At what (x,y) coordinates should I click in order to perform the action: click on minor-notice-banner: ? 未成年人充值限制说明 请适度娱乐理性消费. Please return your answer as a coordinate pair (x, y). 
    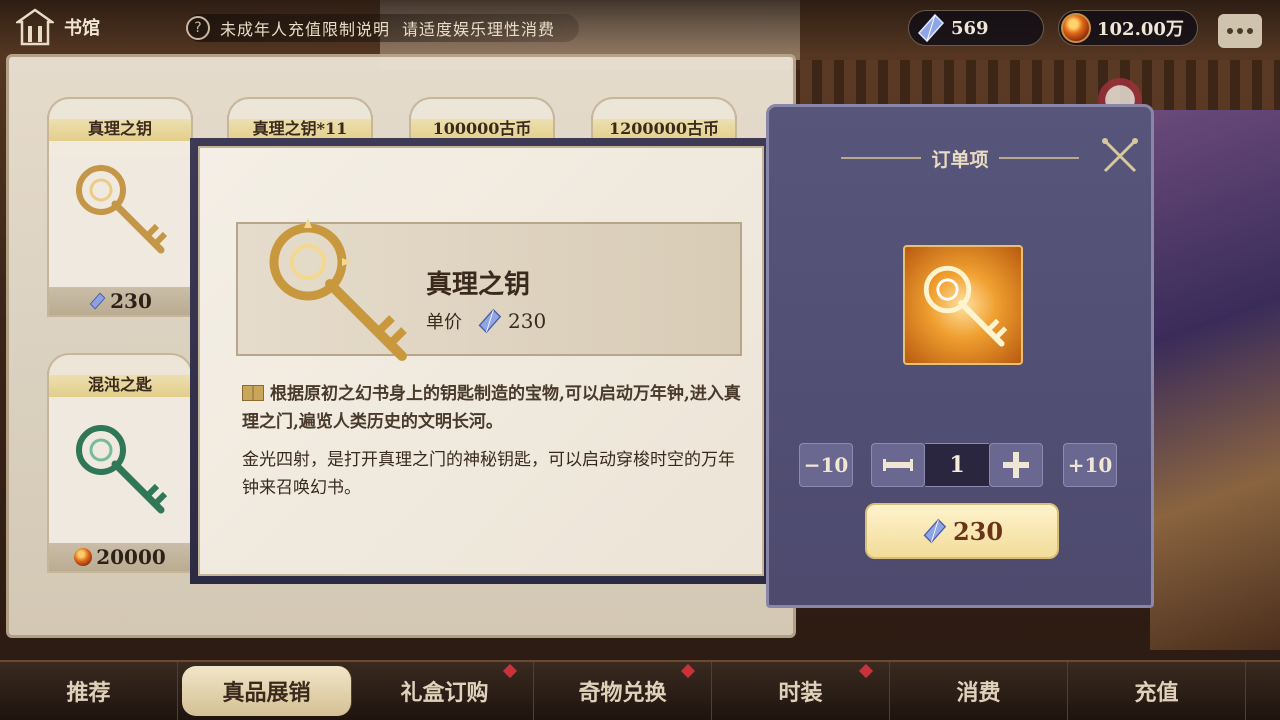
    Looking at the image, I should click on (383, 28).